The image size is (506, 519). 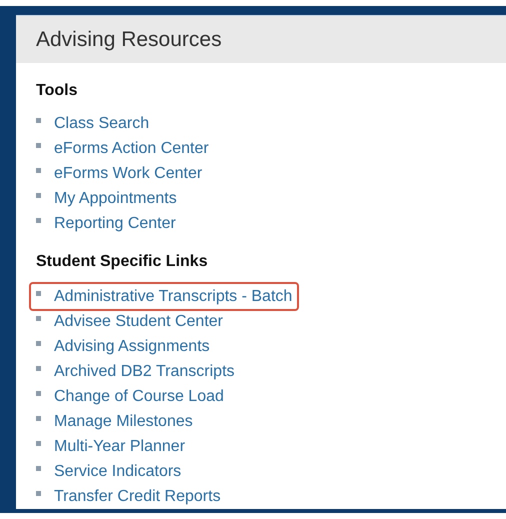 I want to click on resource-link: Change of Course Load, so click(x=139, y=396).